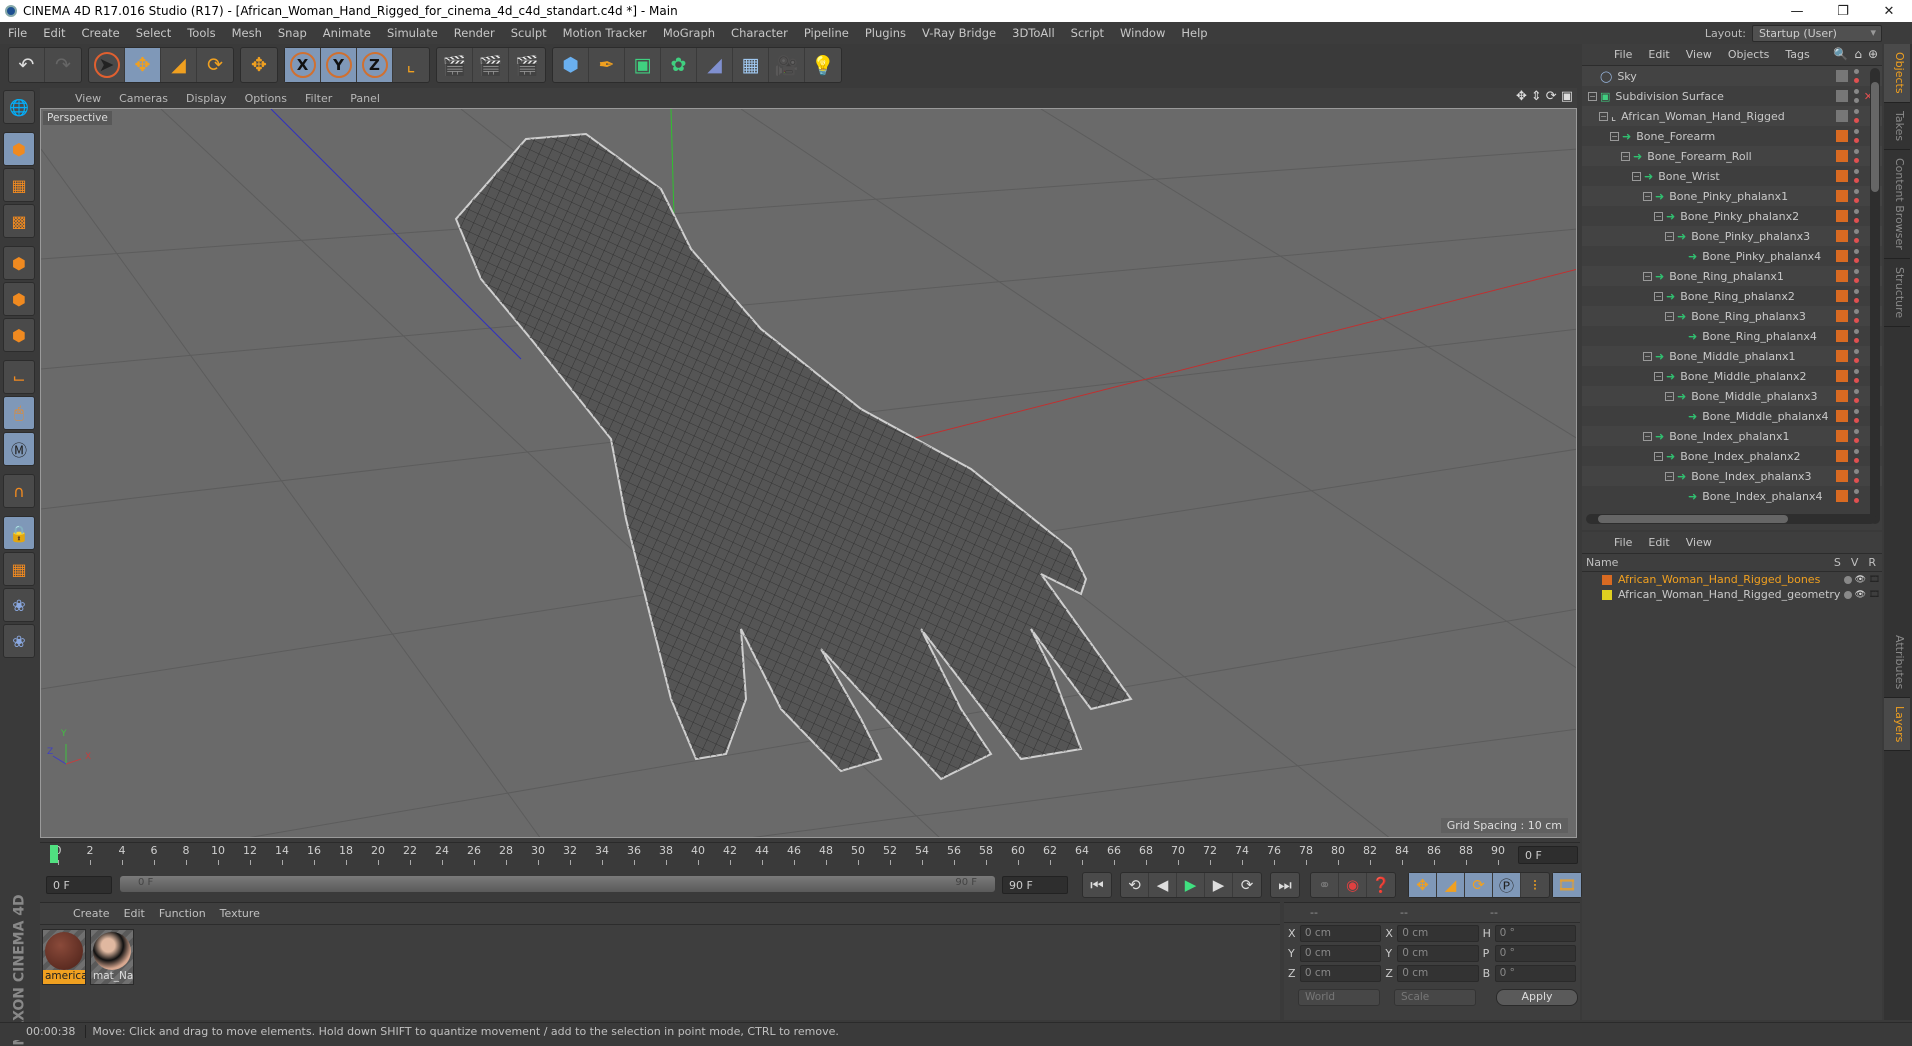 This screenshot has height=1046, width=1912. What do you see at coordinates (1548, 855) in the screenshot?
I see `current-frame-field: 0 F` at bounding box center [1548, 855].